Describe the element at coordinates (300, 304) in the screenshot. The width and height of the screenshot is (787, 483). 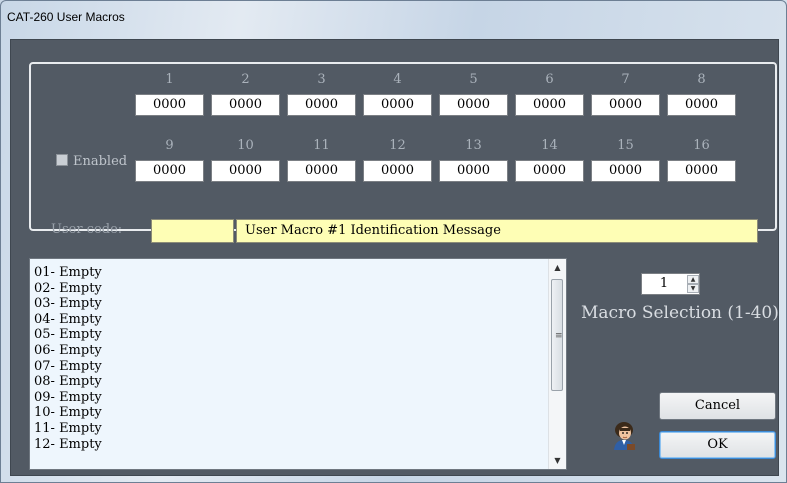
I see `list-item: 03- Empty` at that location.